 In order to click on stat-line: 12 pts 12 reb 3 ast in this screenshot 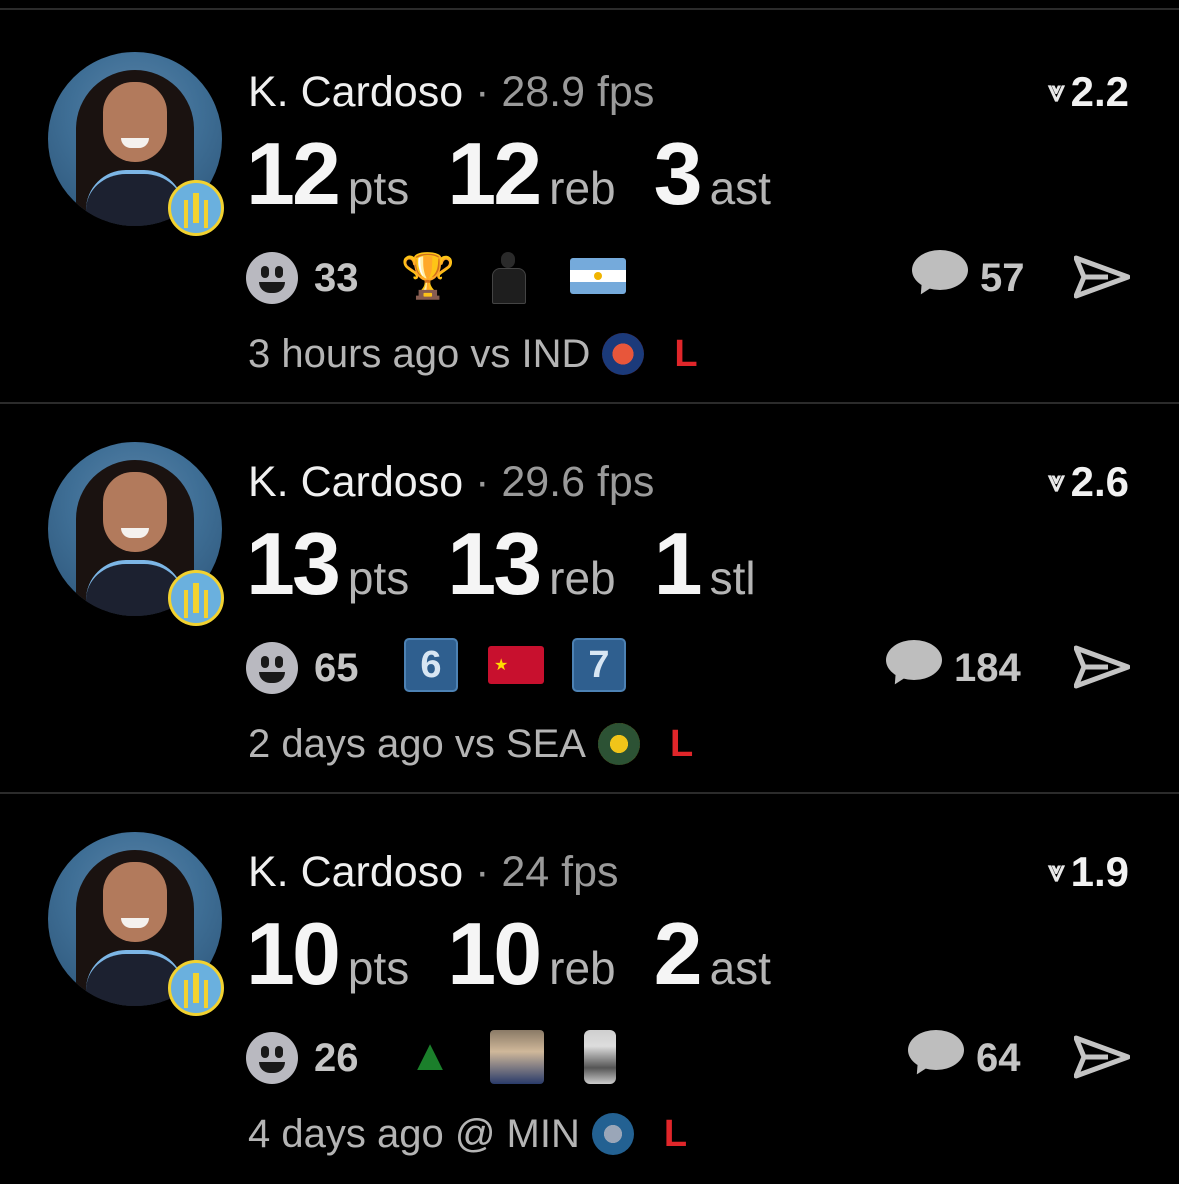, I will do `click(527, 174)`.